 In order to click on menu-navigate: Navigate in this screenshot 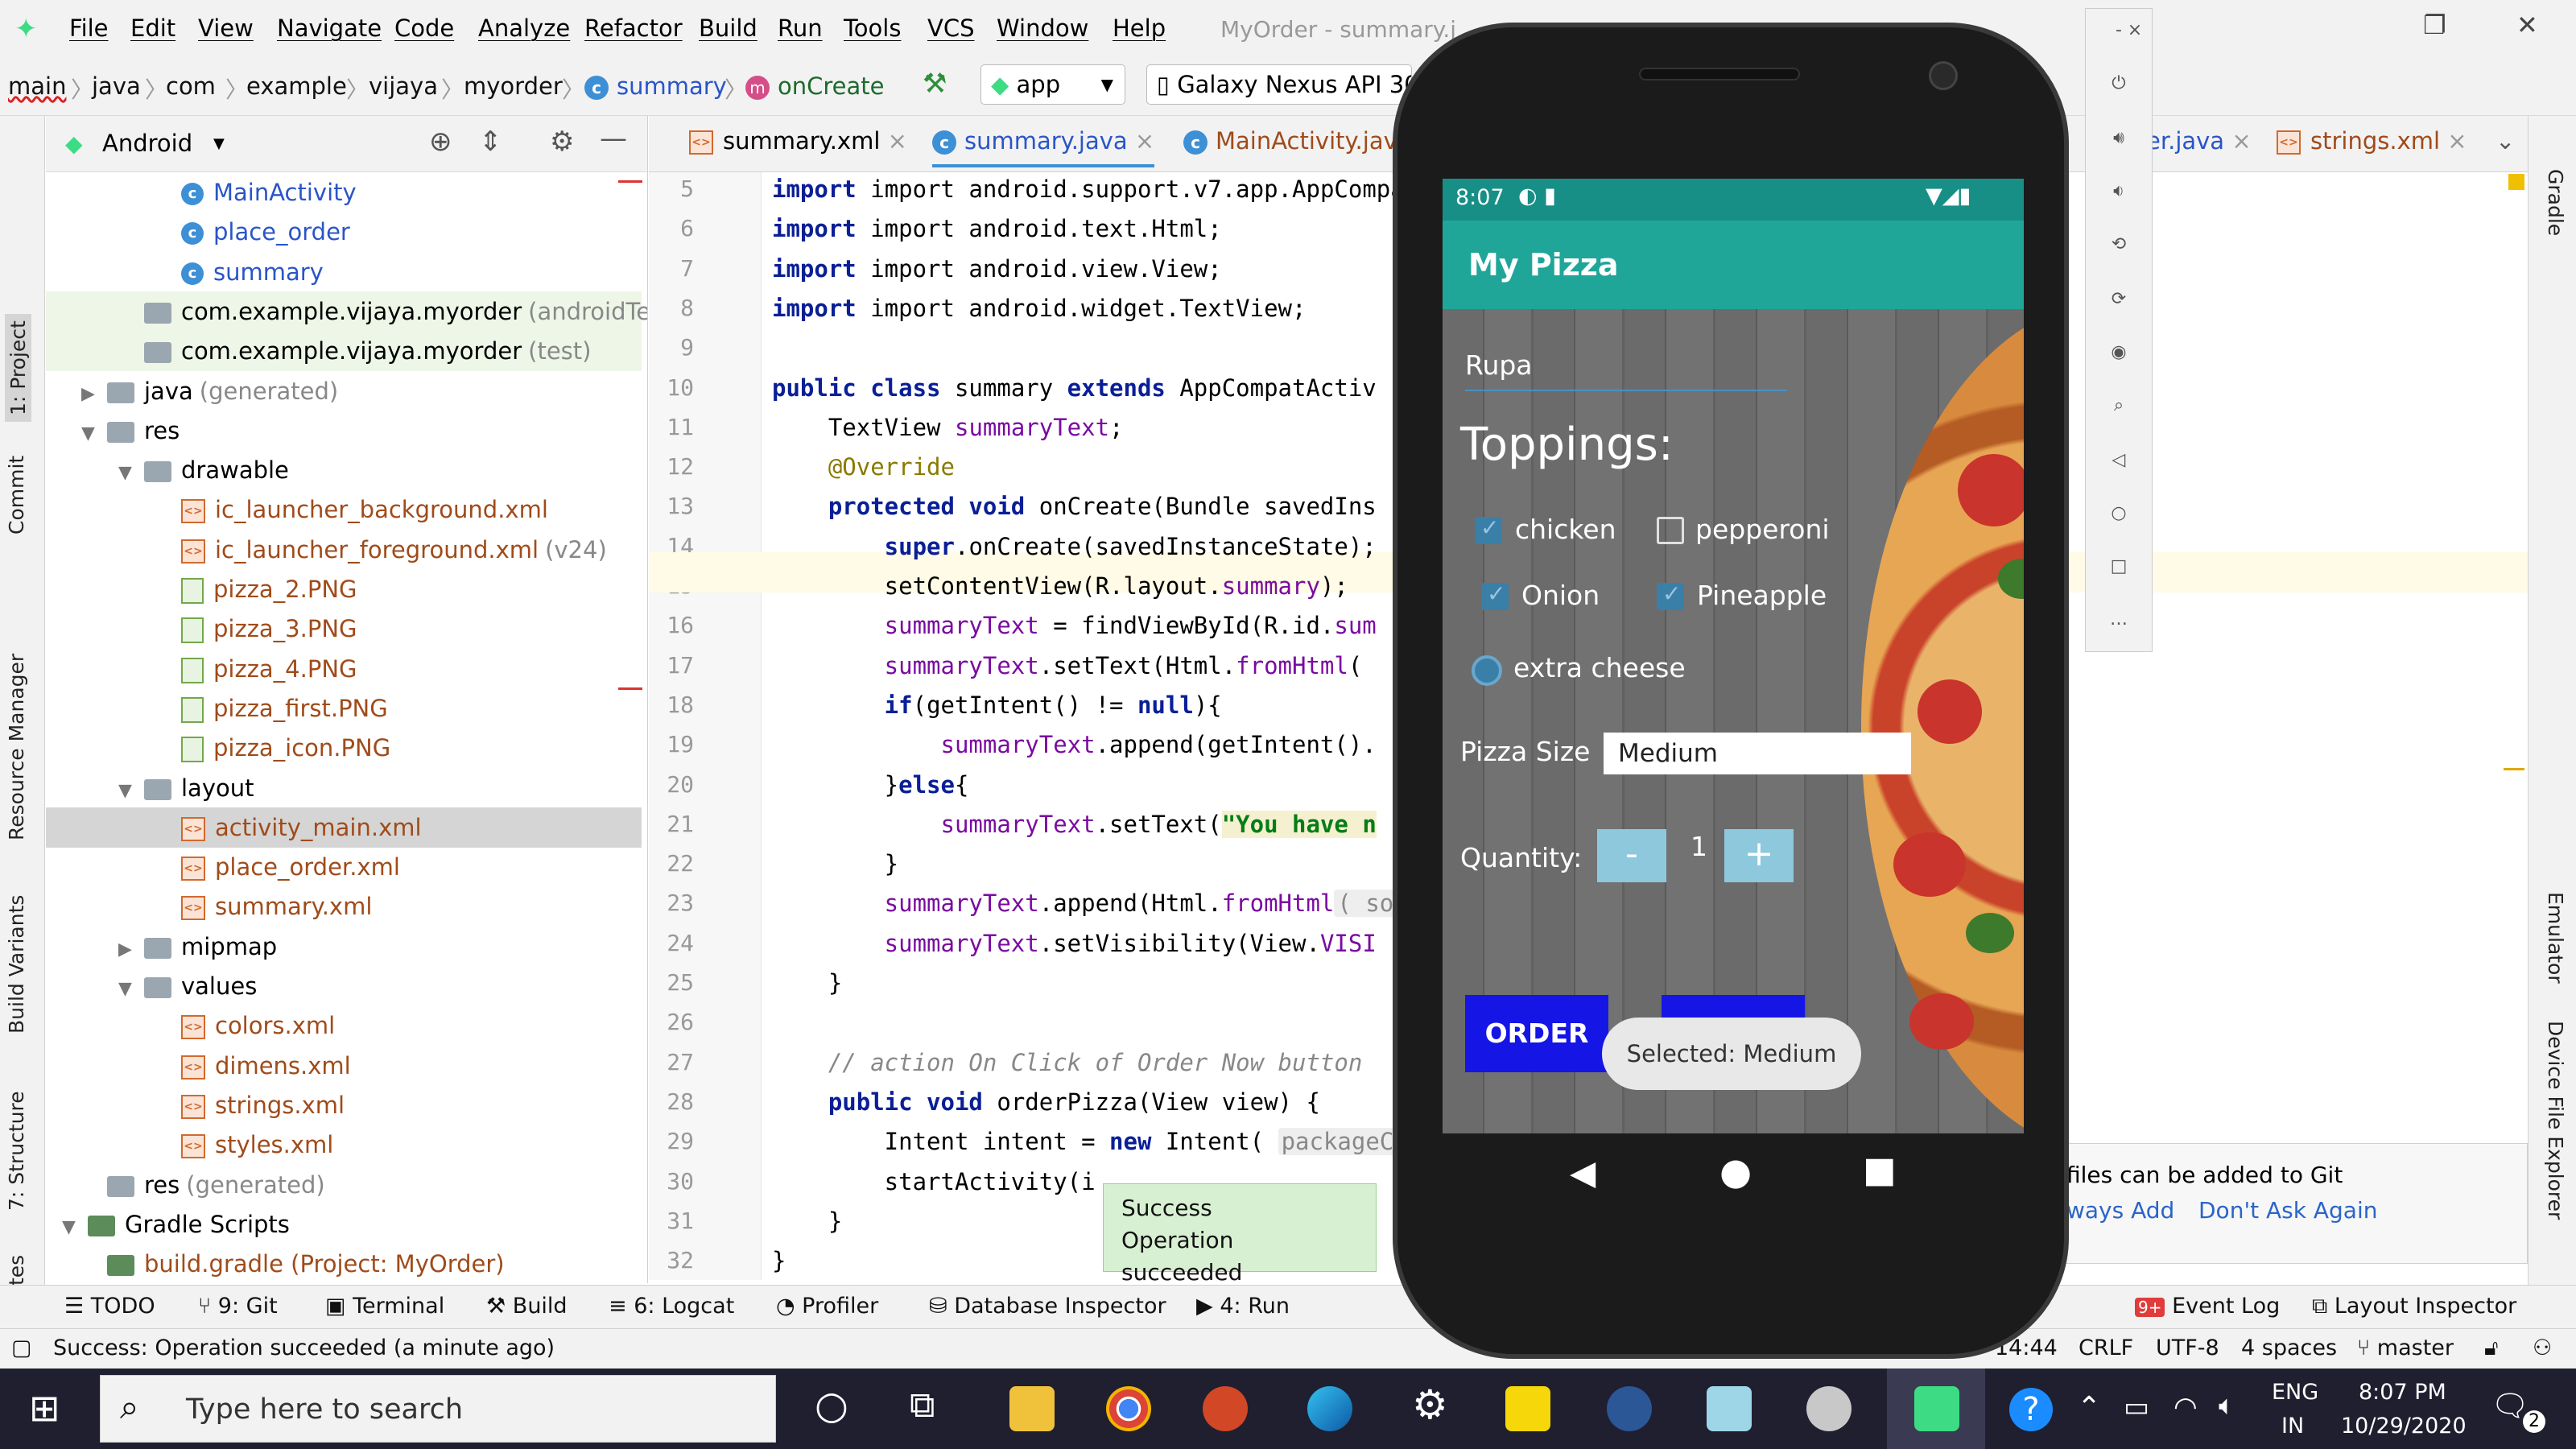, I will do `click(329, 28)`.